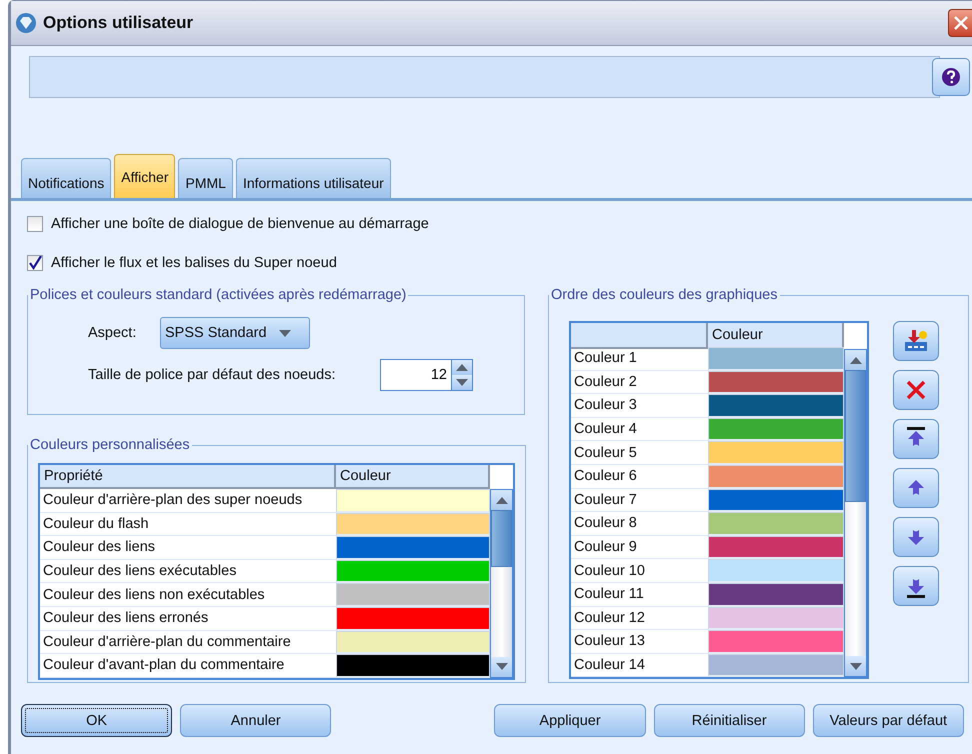 Image resolution: width=972 pixels, height=754 pixels. Describe the element at coordinates (284, 333) in the screenshot. I see `dropdown-caret-icon` at that location.